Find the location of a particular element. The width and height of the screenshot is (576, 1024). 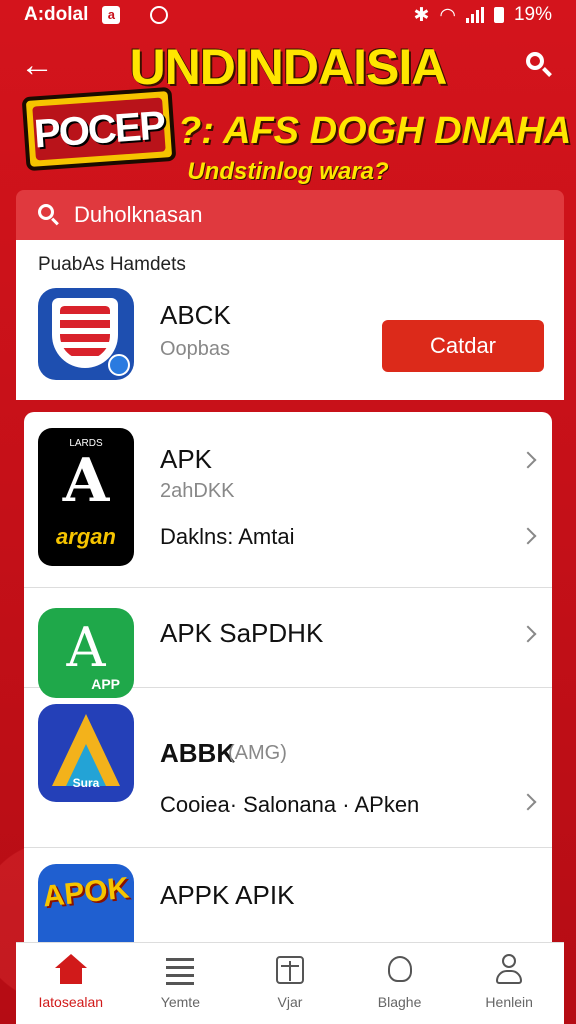

home-icon is located at coordinates (70, 970).